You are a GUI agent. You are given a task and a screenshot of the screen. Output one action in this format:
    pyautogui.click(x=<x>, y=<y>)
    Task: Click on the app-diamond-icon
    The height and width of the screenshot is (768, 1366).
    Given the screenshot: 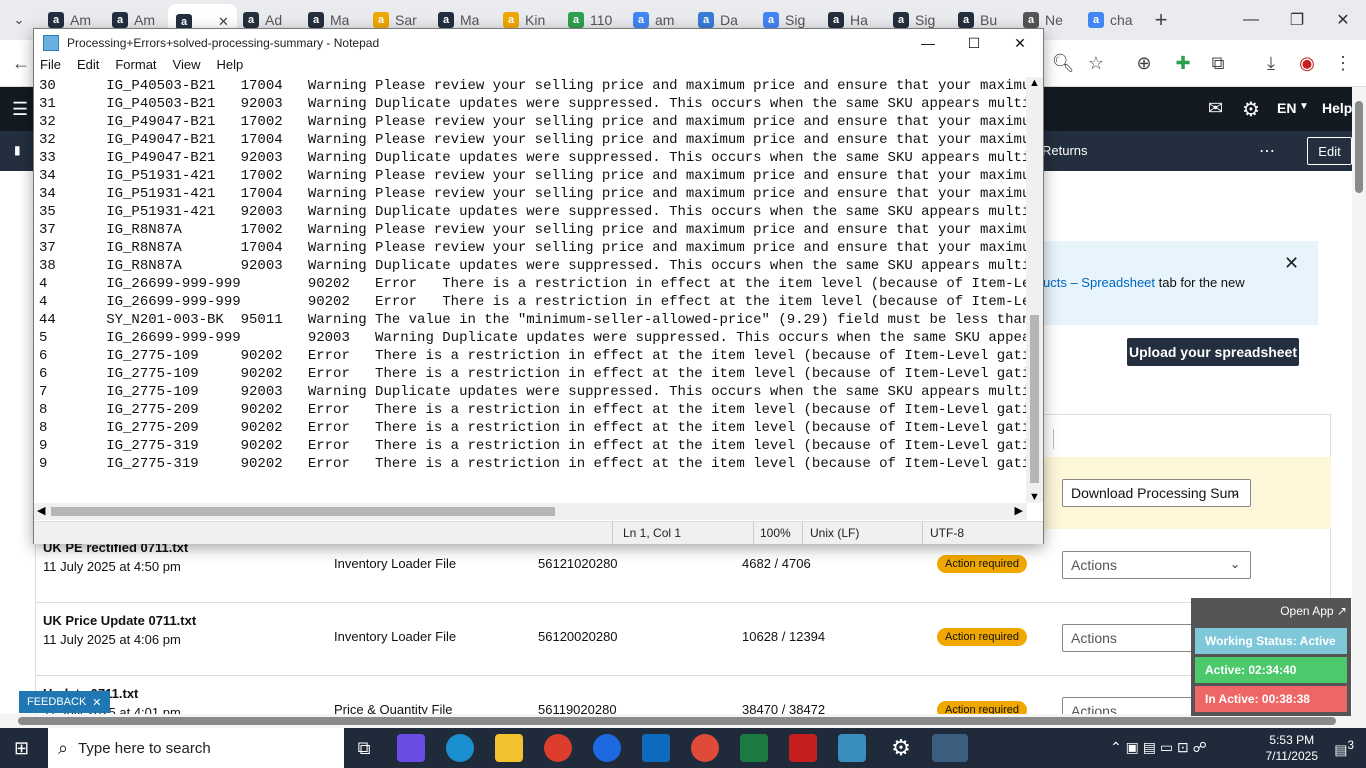 What is the action you would take?
    pyautogui.click(x=852, y=748)
    